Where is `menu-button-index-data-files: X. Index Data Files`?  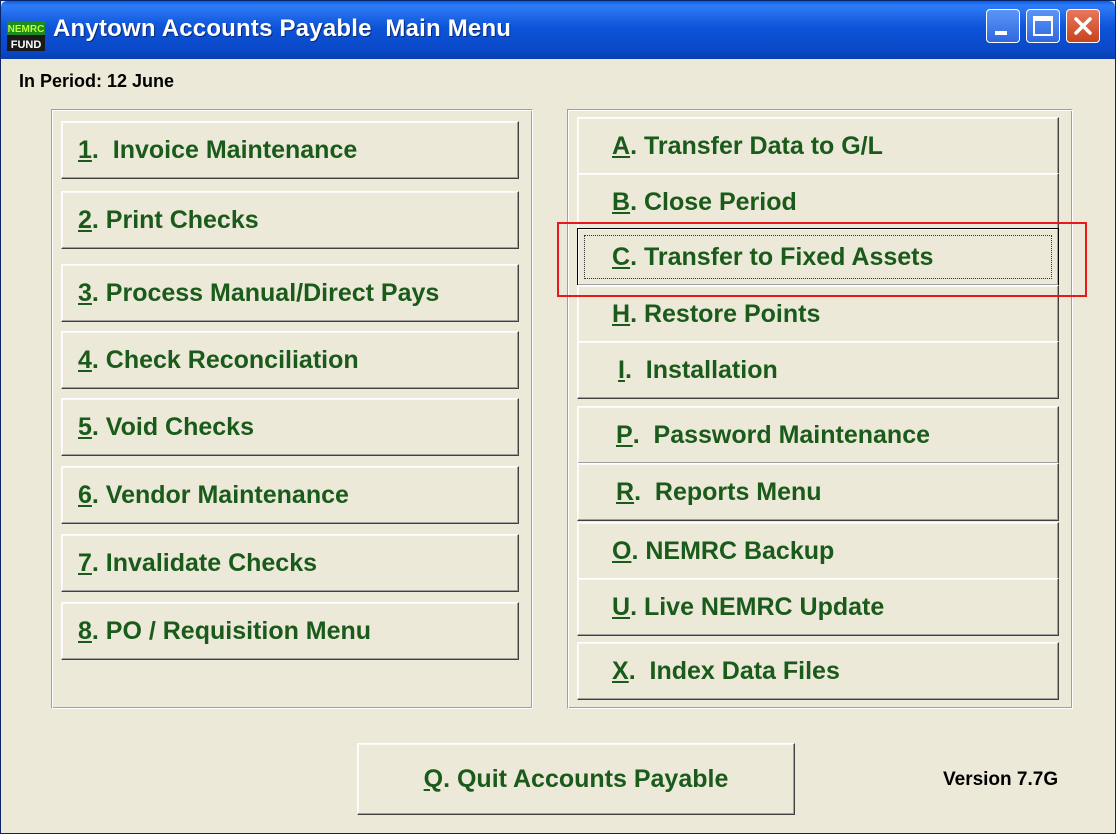 menu-button-index-data-files: X. Index Data Files is located at coordinates (818, 671).